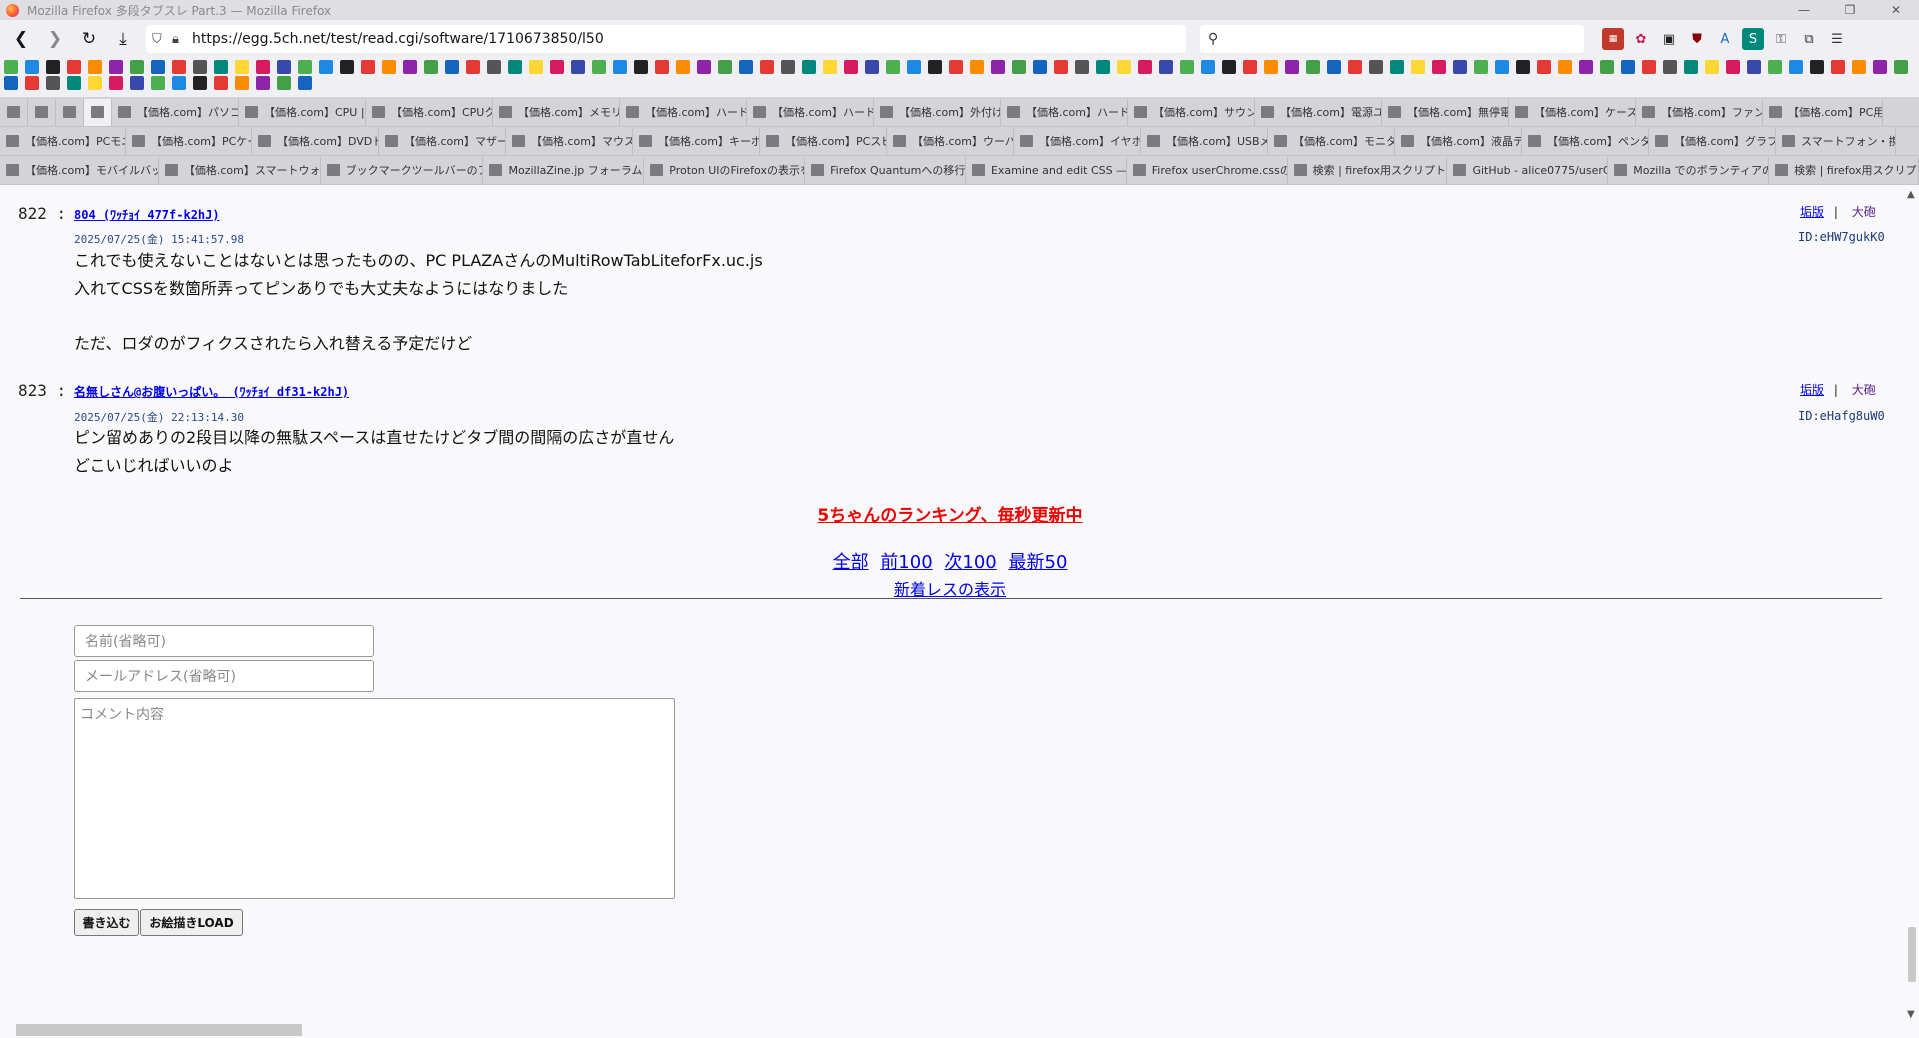  What do you see at coordinates (429, 112) in the screenshot?
I see `browser-tab: 【価格.com】CPUク-` at bounding box center [429, 112].